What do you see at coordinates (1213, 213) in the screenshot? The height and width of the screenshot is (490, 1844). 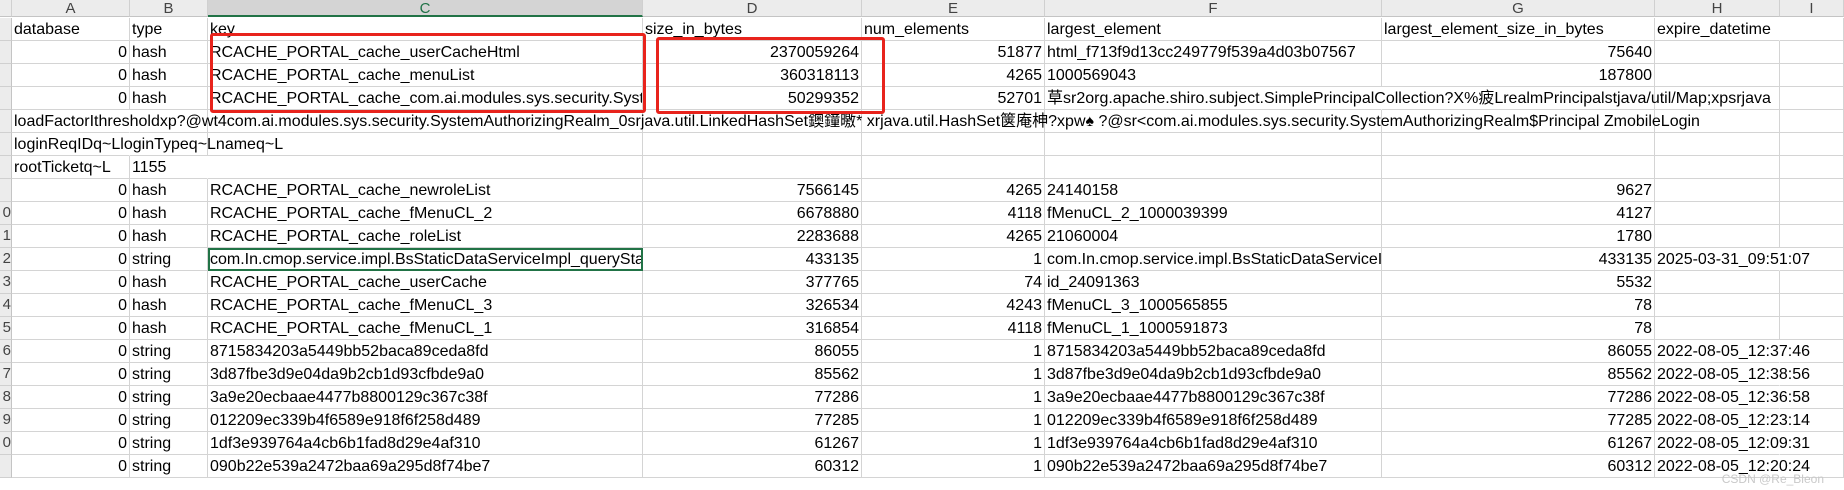 I see `table-cell: fMenuCL_2_1000039399` at bounding box center [1213, 213].